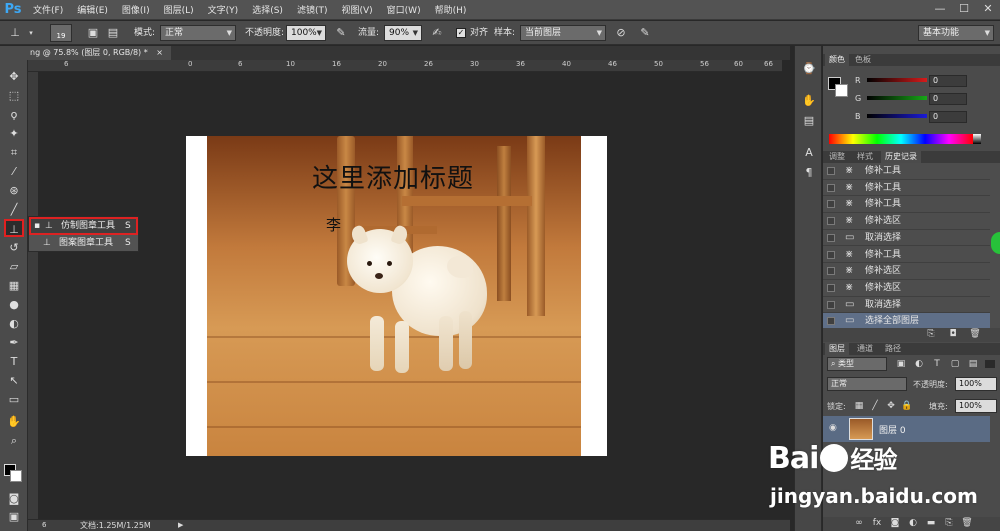 The width and height of the screenshot is (1000, 531). What do you see at coordinates (859, 523) in the screenshot?
I see `link-layers-icon: ∞` at bounding box center [859, 523].